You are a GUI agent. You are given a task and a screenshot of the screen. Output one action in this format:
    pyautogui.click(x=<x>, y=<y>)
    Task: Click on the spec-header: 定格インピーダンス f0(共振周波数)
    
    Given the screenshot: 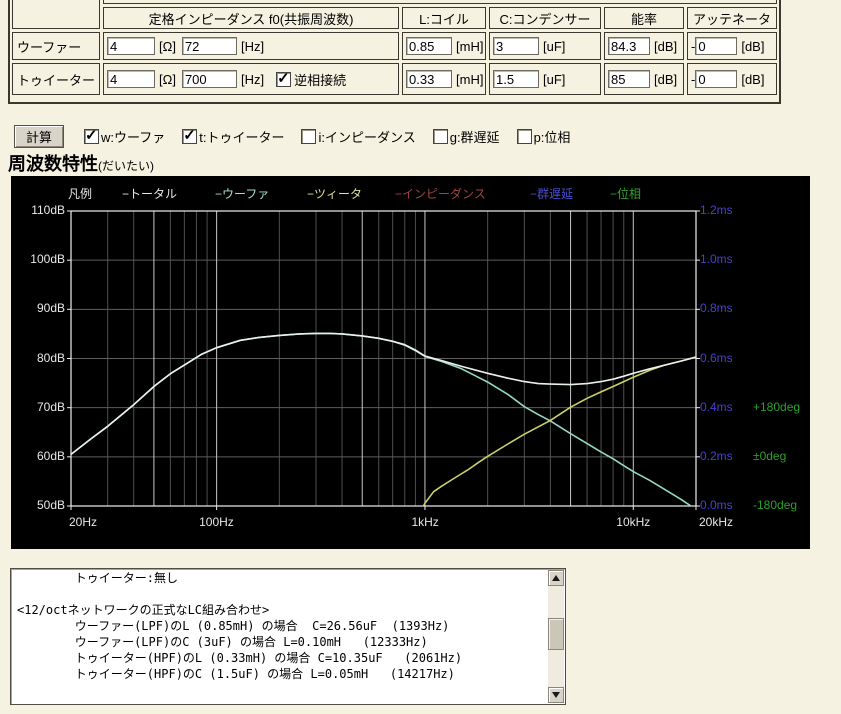 What is the action you would take?
    pyautogui.click(x=251, y=18)
    